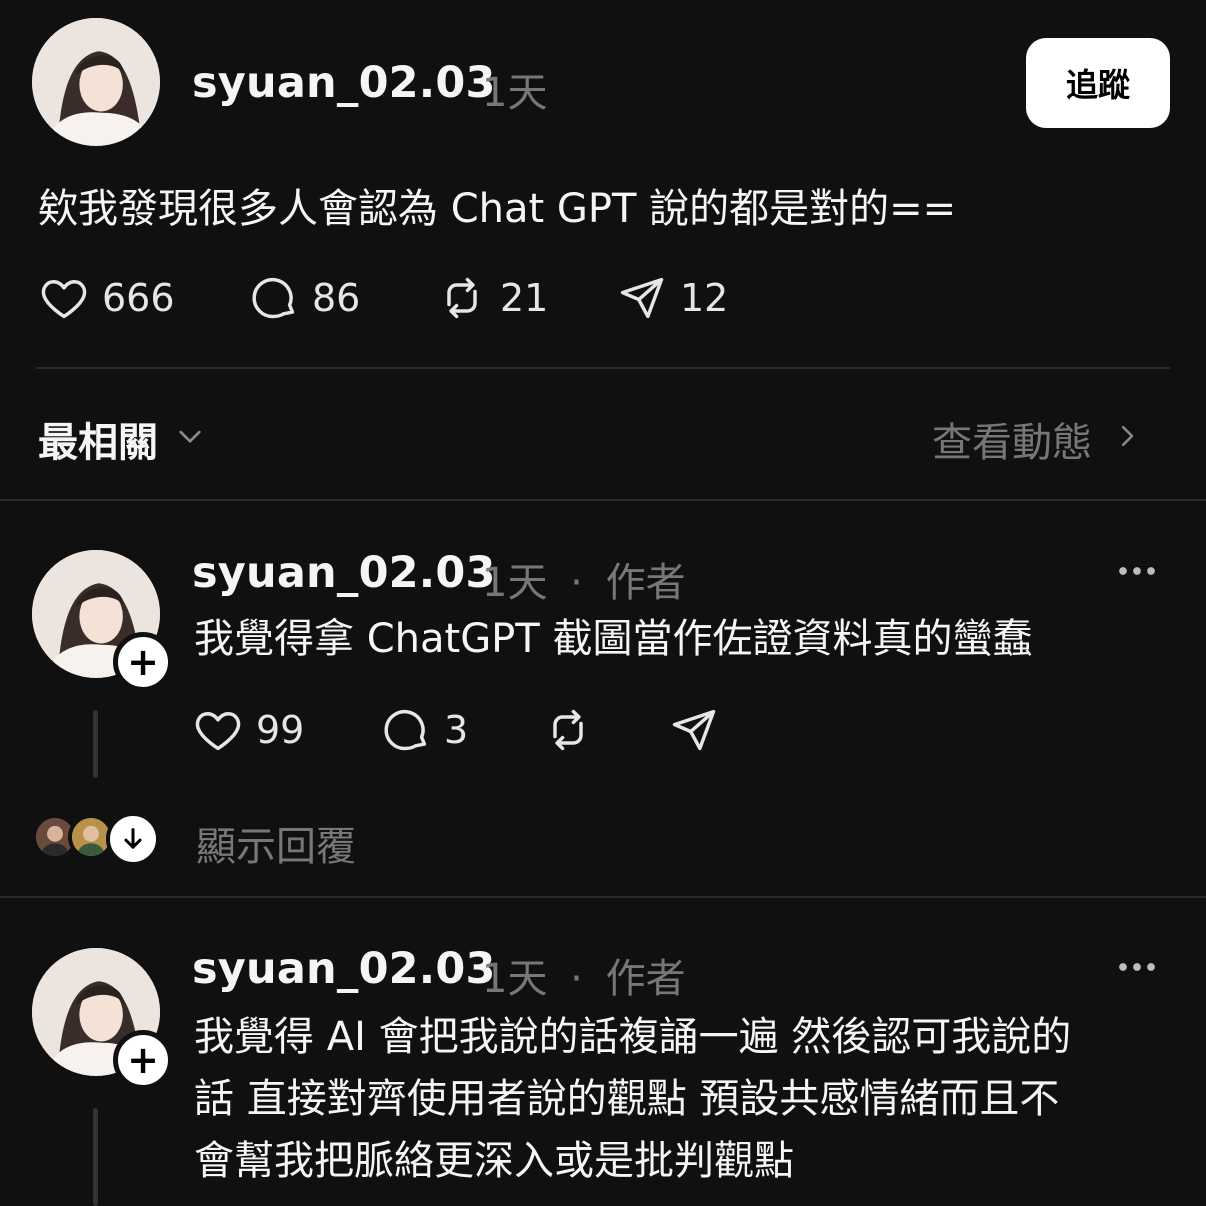  I want to click on reply-comment-button: 3, so click(424, 730).